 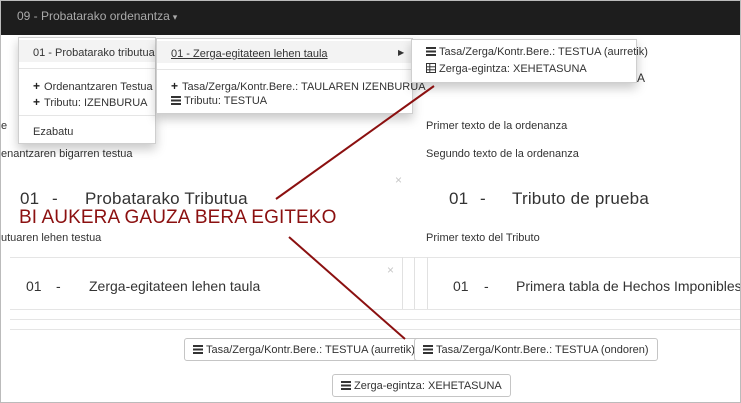 What do you see at coordinates (355, 142) in the screenshot?
I see `annotation-line-to-menu` at bounding box center [355, 142].